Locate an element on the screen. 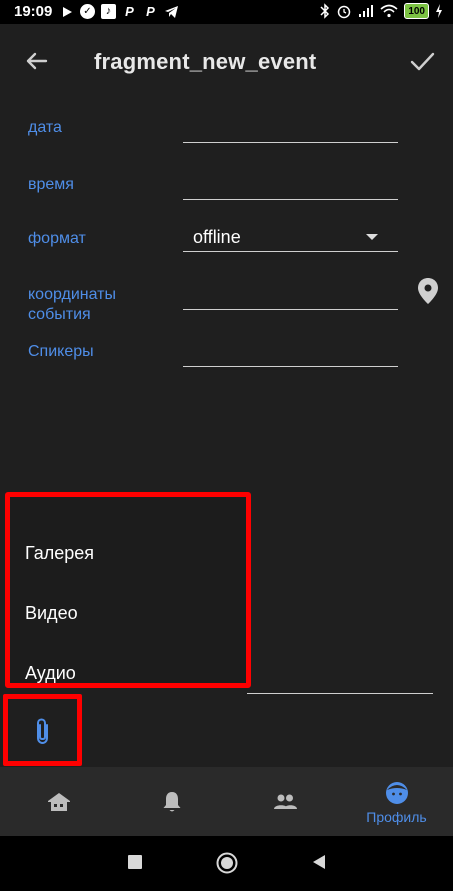 Image resolution: width=453 pixels, height=891 pixels. menu-item-gallery: Галерея is located at coordinates (59, 553).